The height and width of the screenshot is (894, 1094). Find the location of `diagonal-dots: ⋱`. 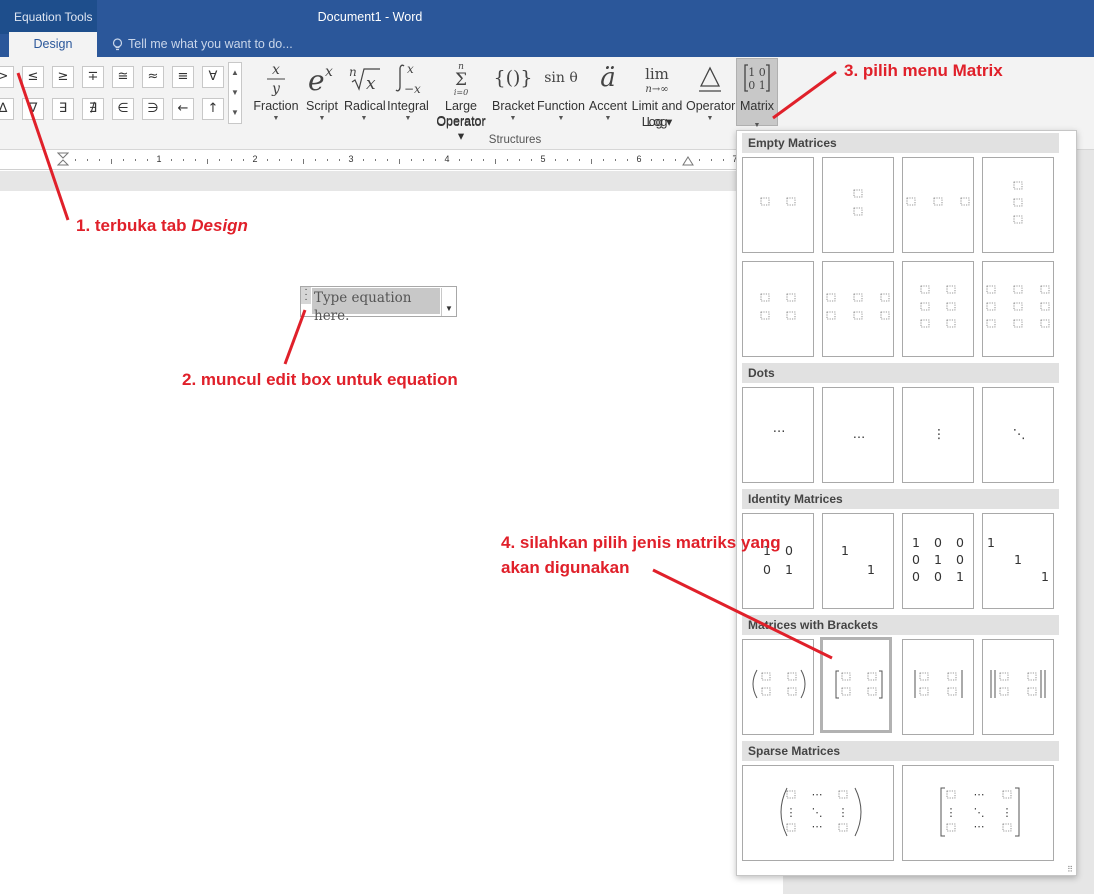

diagonal-dots: ⋱ is located at coordinates (1018, 435).